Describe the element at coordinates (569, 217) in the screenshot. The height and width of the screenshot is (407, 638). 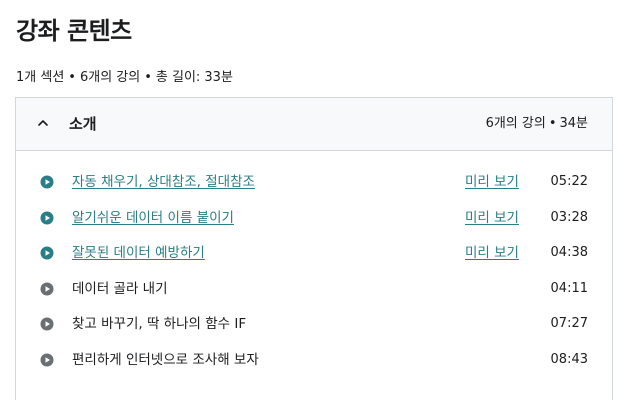
I see `lecture-duration: 03:28` at that location.